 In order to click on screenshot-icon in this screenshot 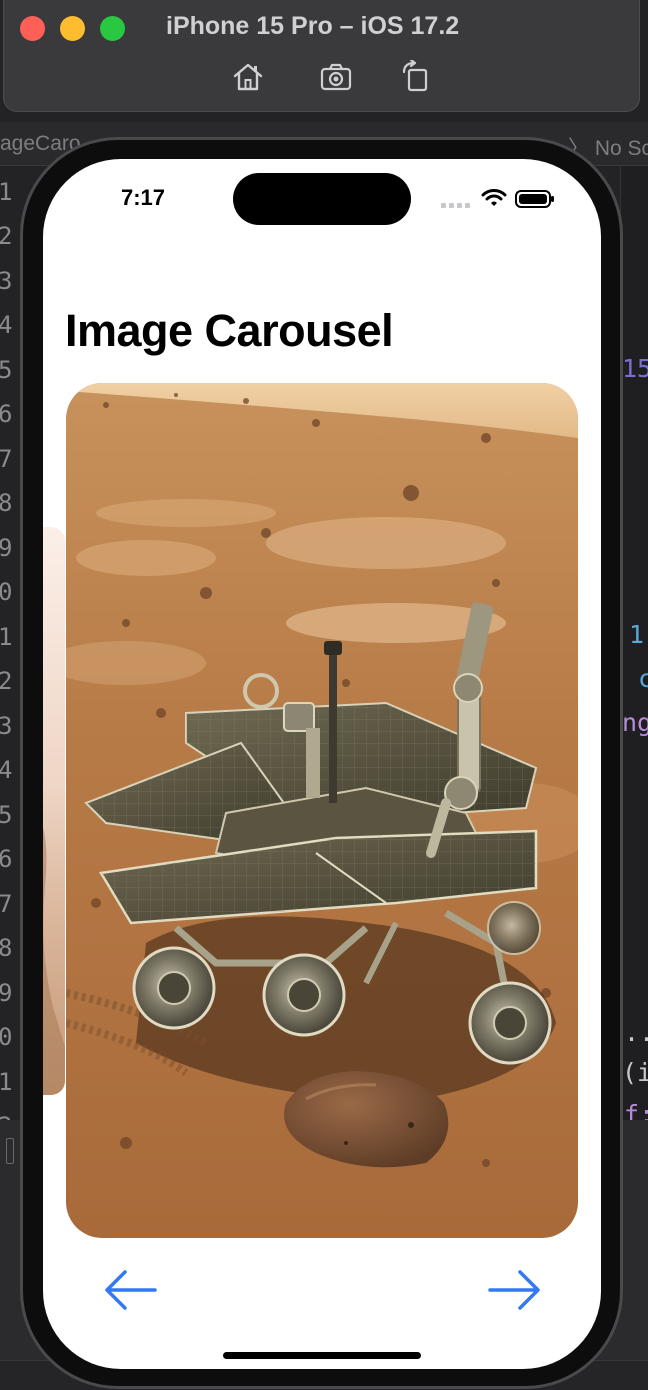, I will do `click(336, 77)`.